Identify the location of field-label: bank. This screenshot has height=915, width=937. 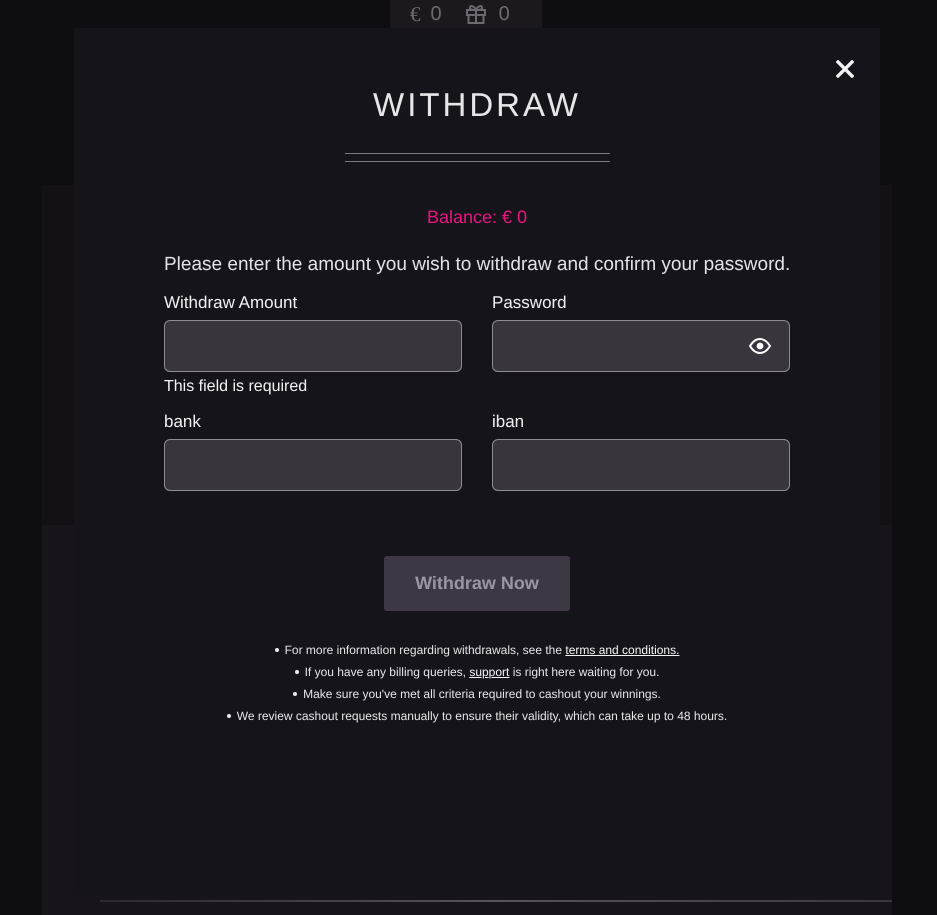
(183, 422).